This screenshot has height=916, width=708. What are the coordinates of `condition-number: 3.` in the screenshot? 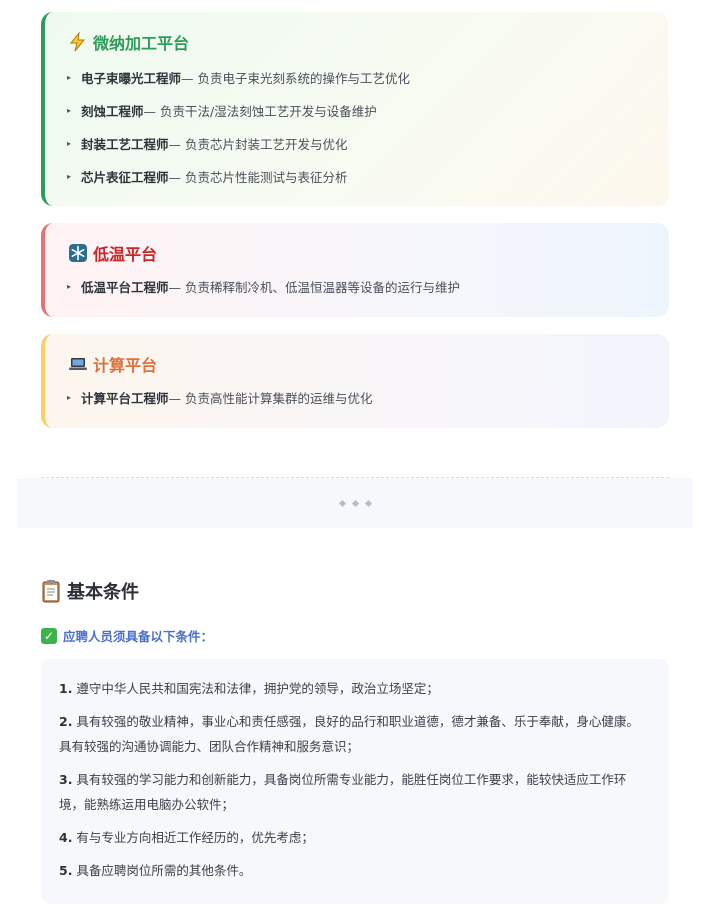 It's located at (66, 779).